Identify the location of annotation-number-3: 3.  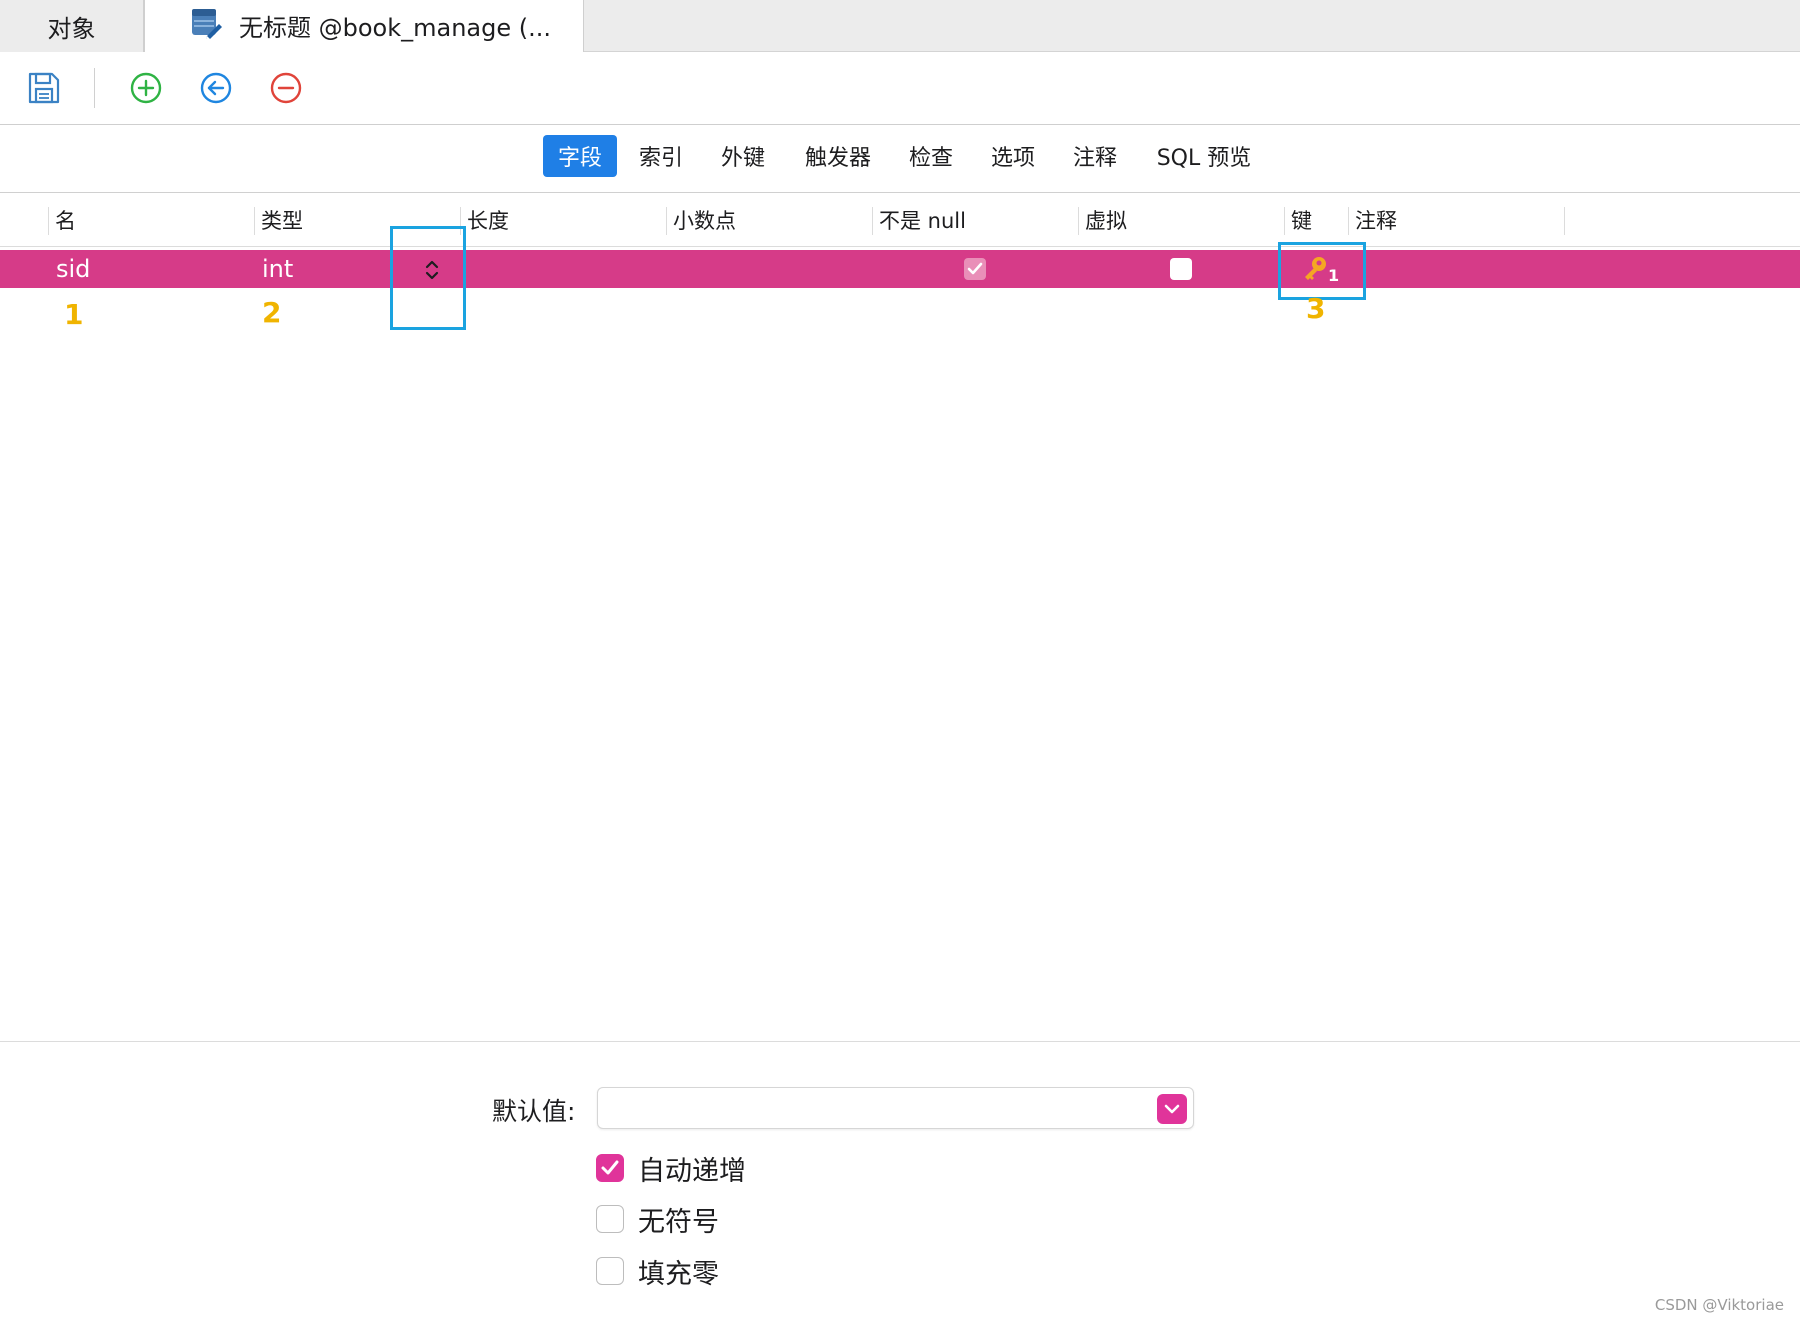
(1316, 308).